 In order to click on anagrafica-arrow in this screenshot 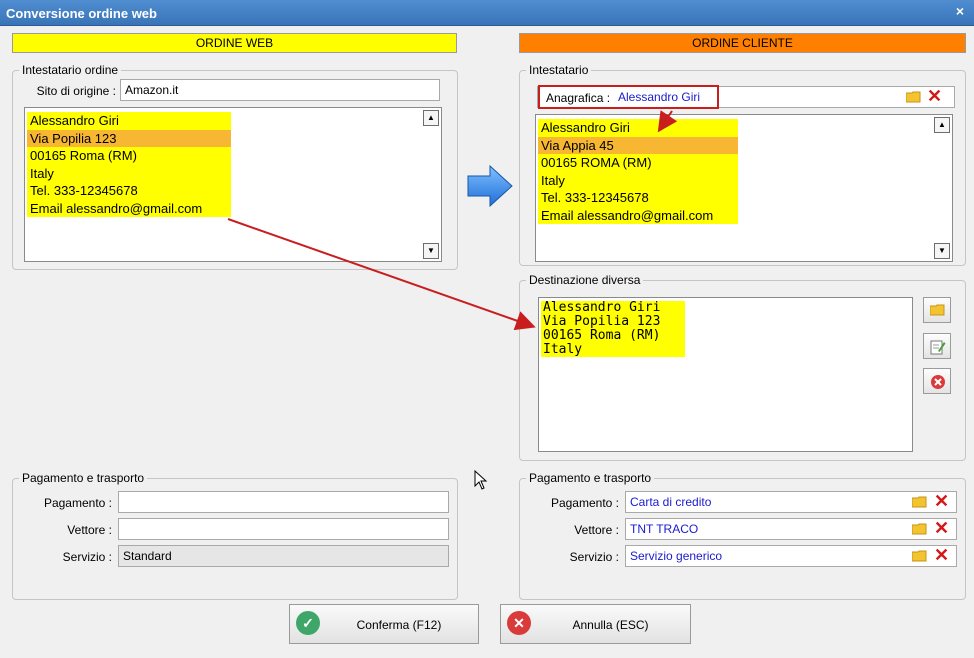, I will do `click(667, 121)`.